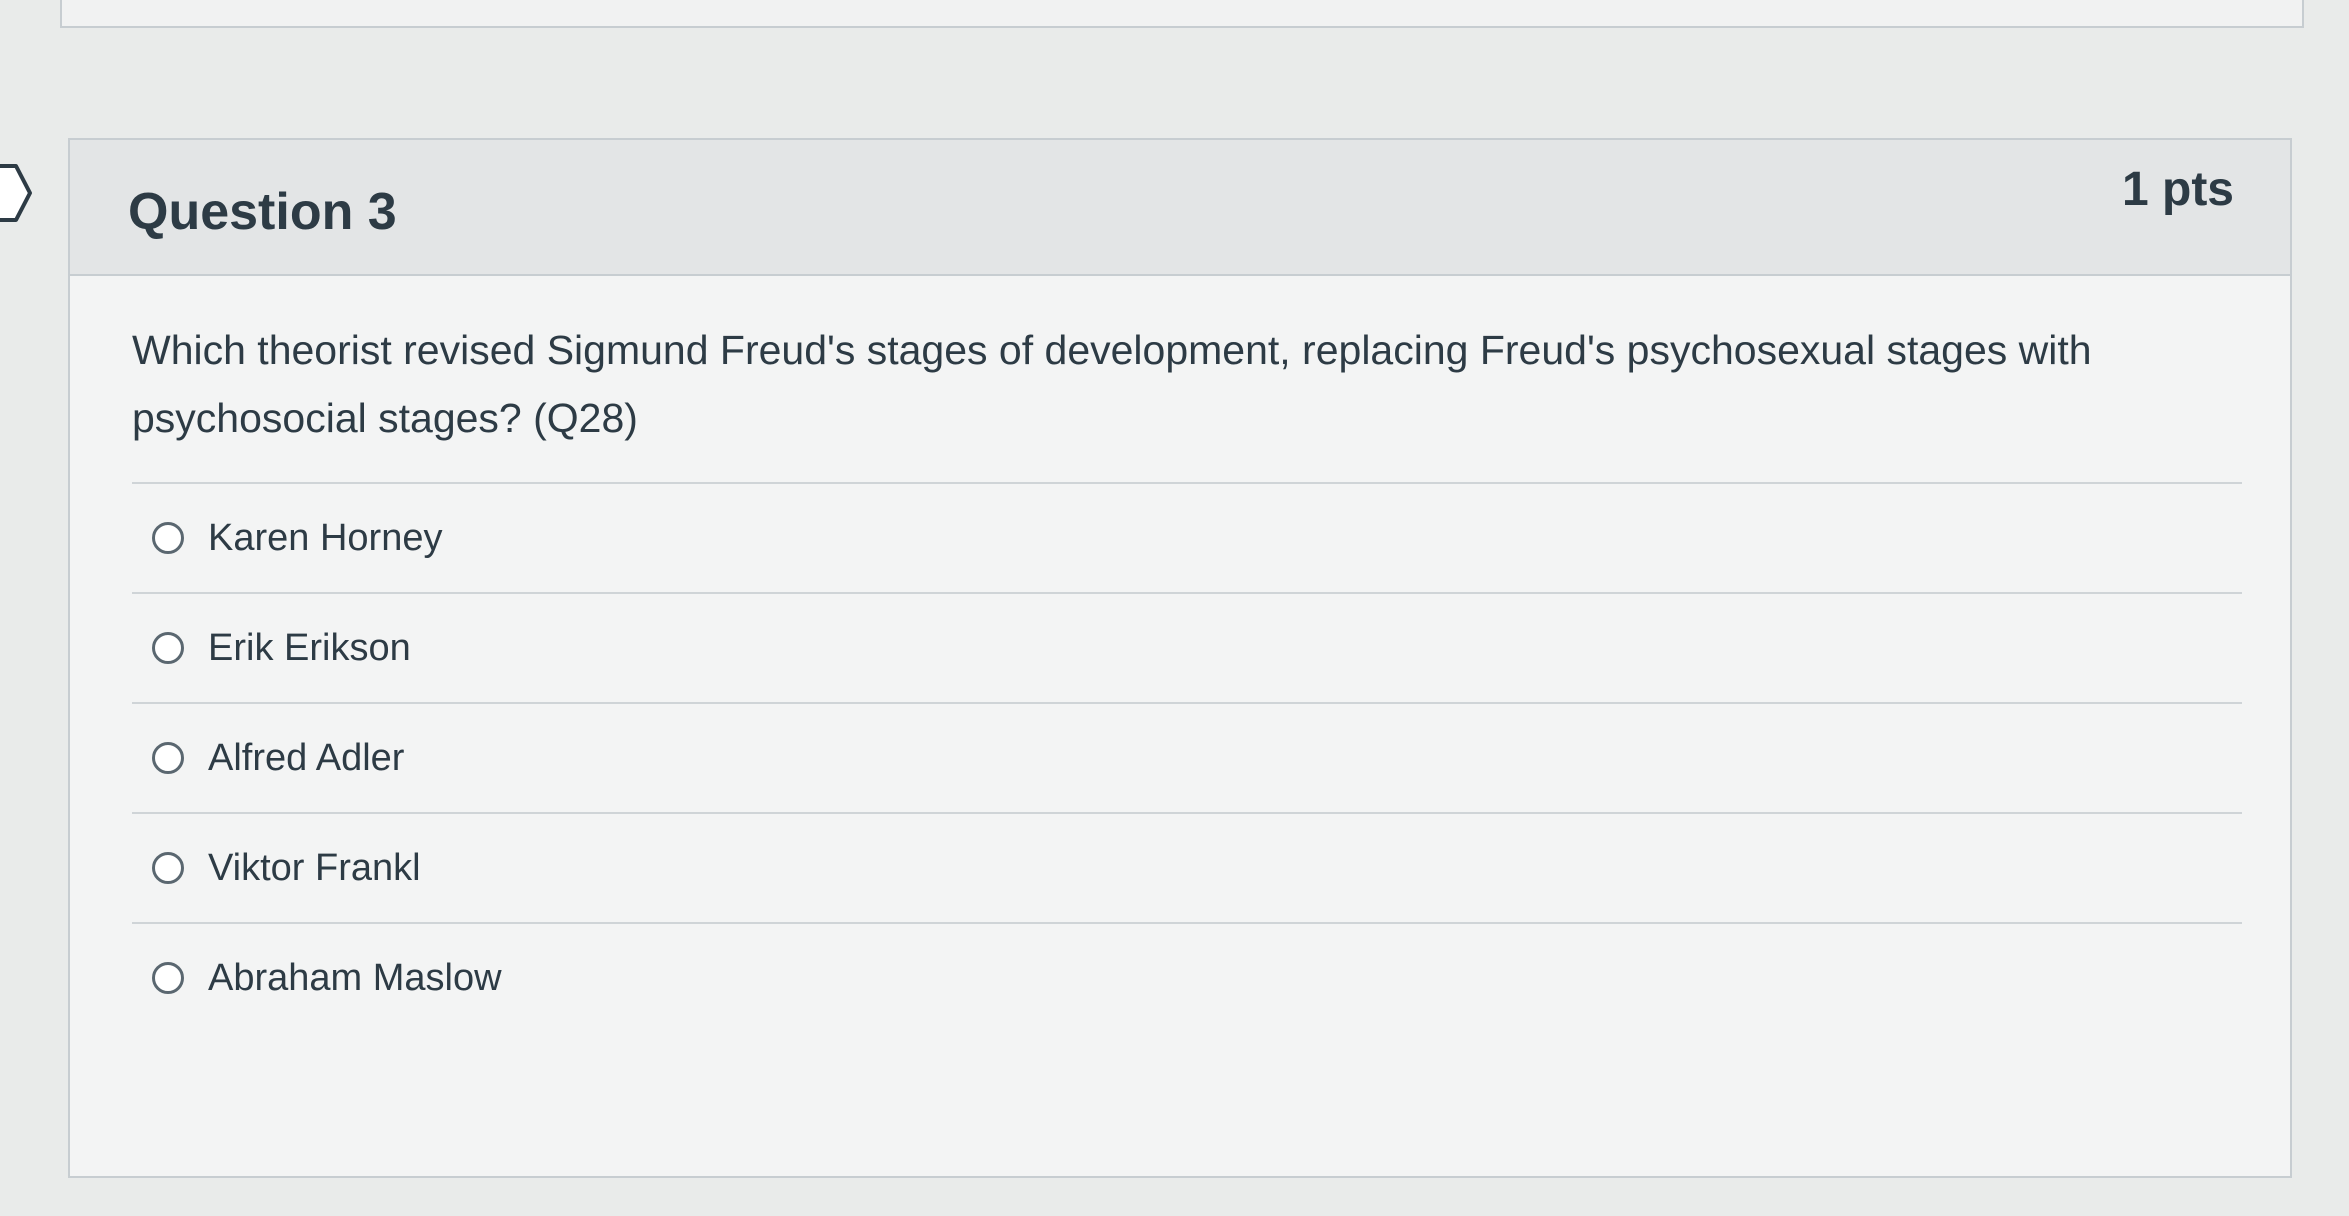  Describe the element at coordinates (1182, 14) in the screenshot. I see `previous-question-card` at that location.